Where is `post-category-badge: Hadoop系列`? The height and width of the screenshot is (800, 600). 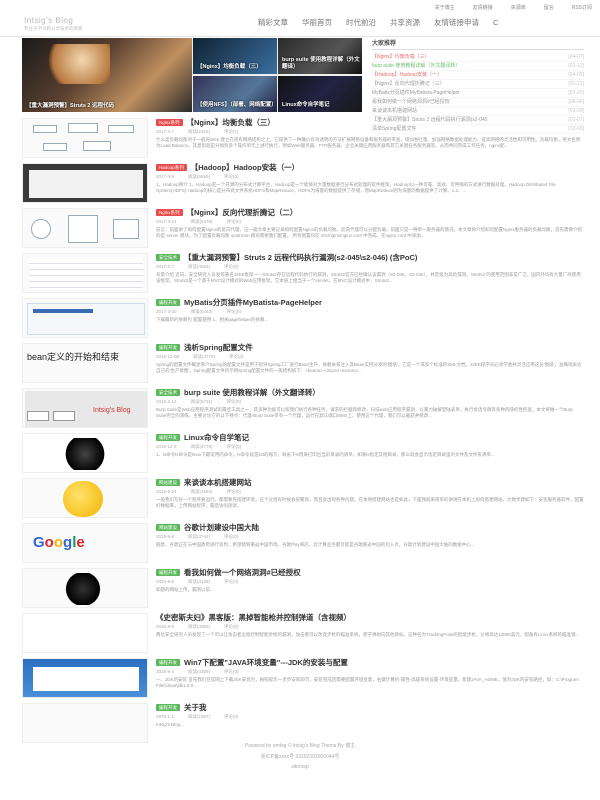
post-category-badge: Hadoop系列 is located at coordinates (171, 167).